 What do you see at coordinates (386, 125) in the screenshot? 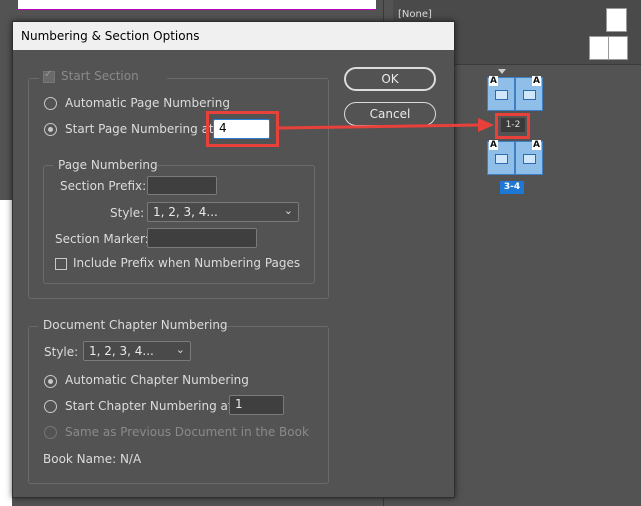
I see `callout-arrow` at bounding box center [386, 125].